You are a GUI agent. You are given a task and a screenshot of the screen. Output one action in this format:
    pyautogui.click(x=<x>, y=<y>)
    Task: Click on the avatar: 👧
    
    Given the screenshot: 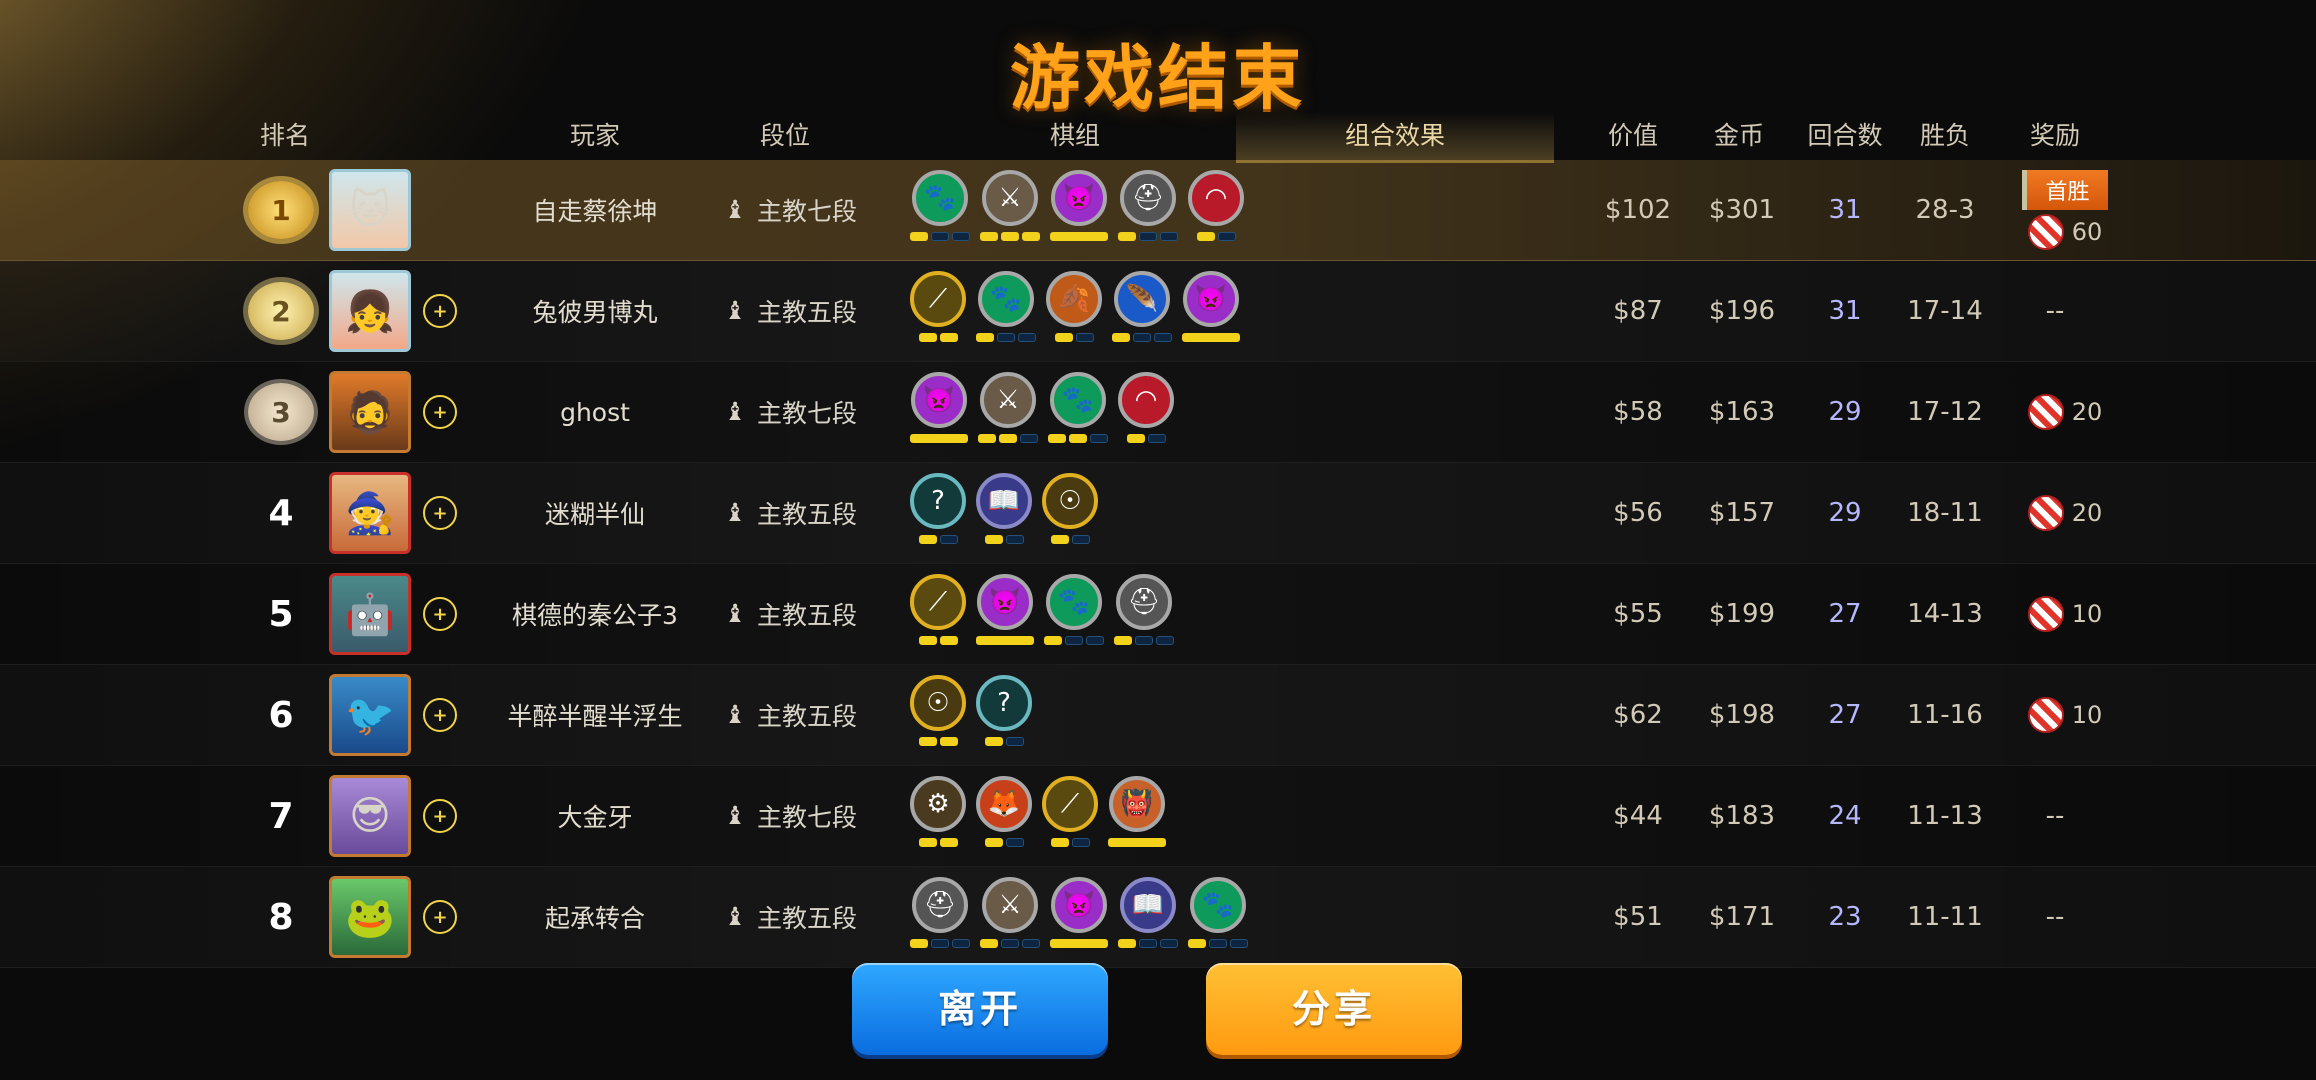 What is the action you would take?
    pyautogui.click(x=370, y=311)
    